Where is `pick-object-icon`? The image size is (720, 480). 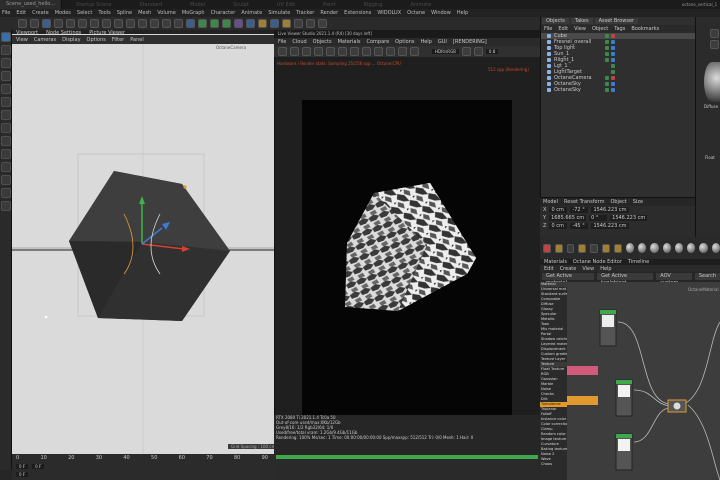
pick-object-icon is located at coordinates (390, 51).